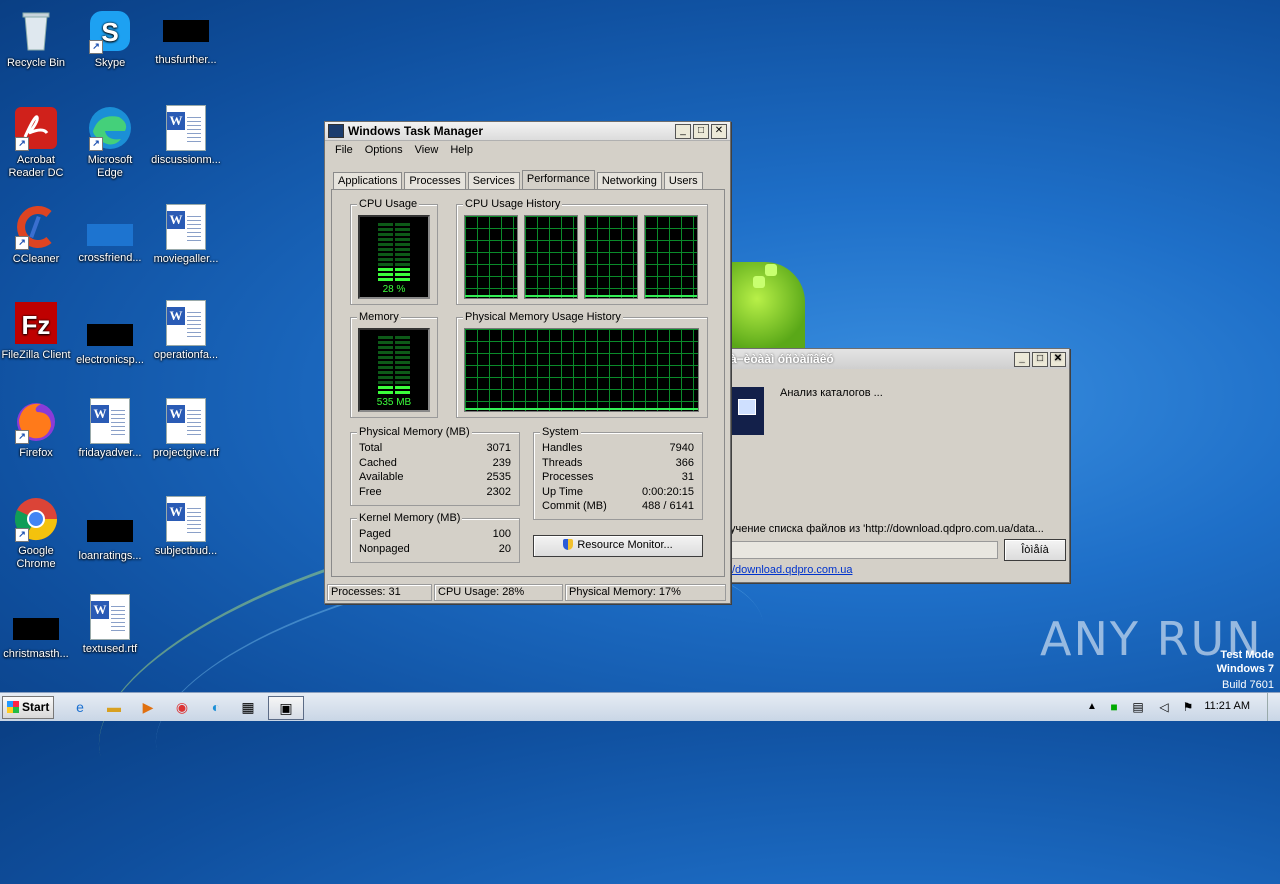 This screenshot has height=884, width=1280. What do you see at coordinates (435, 477) in the screenshot?
I see `stat-row: Available 2535` at bounding box center [435, 477].